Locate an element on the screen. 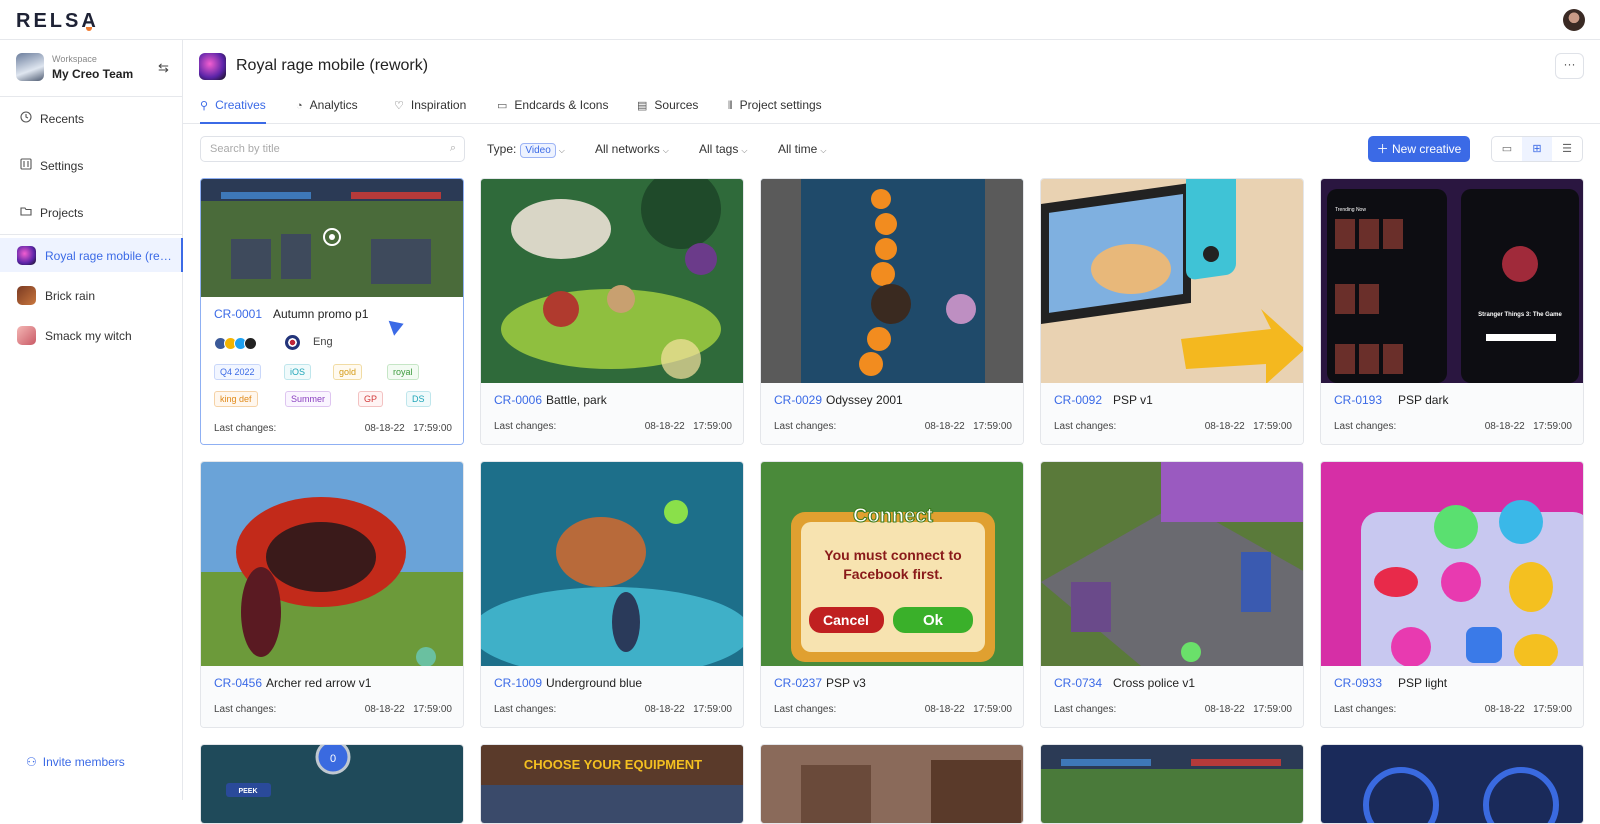  grid-view-icon: ⊞ is located at coordinates (1537, 149).